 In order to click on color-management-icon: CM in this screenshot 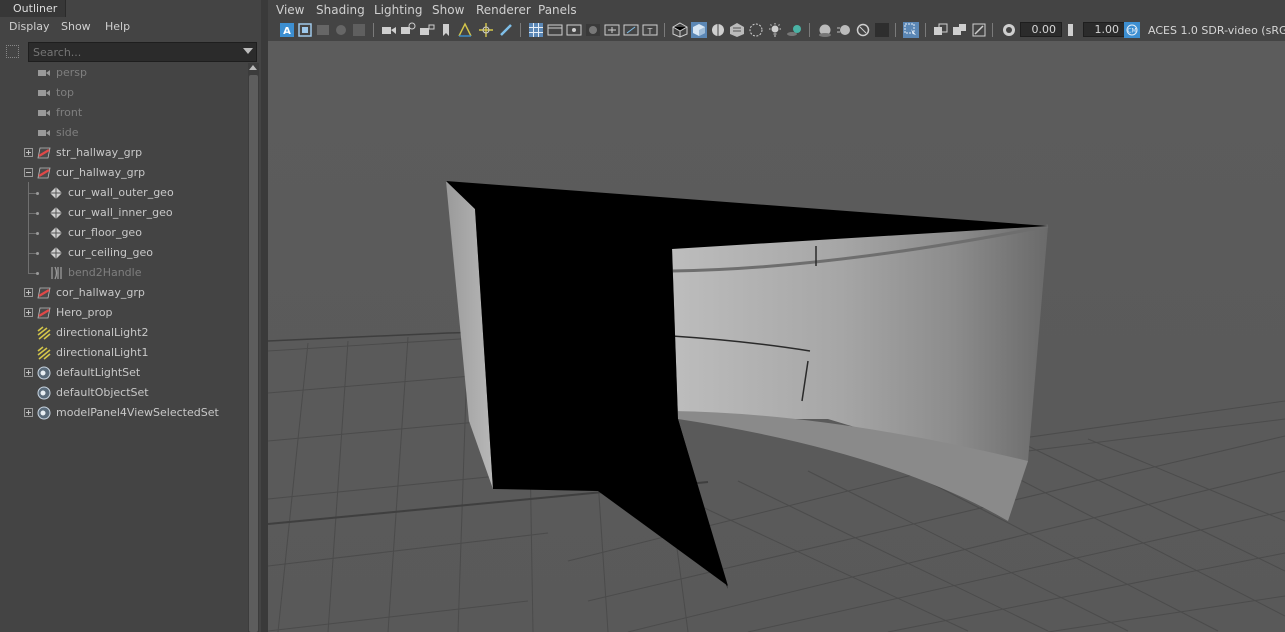, I will do `click(1132, 30)`.